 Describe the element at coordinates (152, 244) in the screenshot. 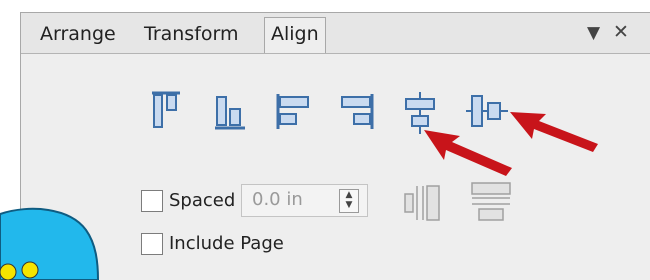

I see `include-page-checkbox` at that location.